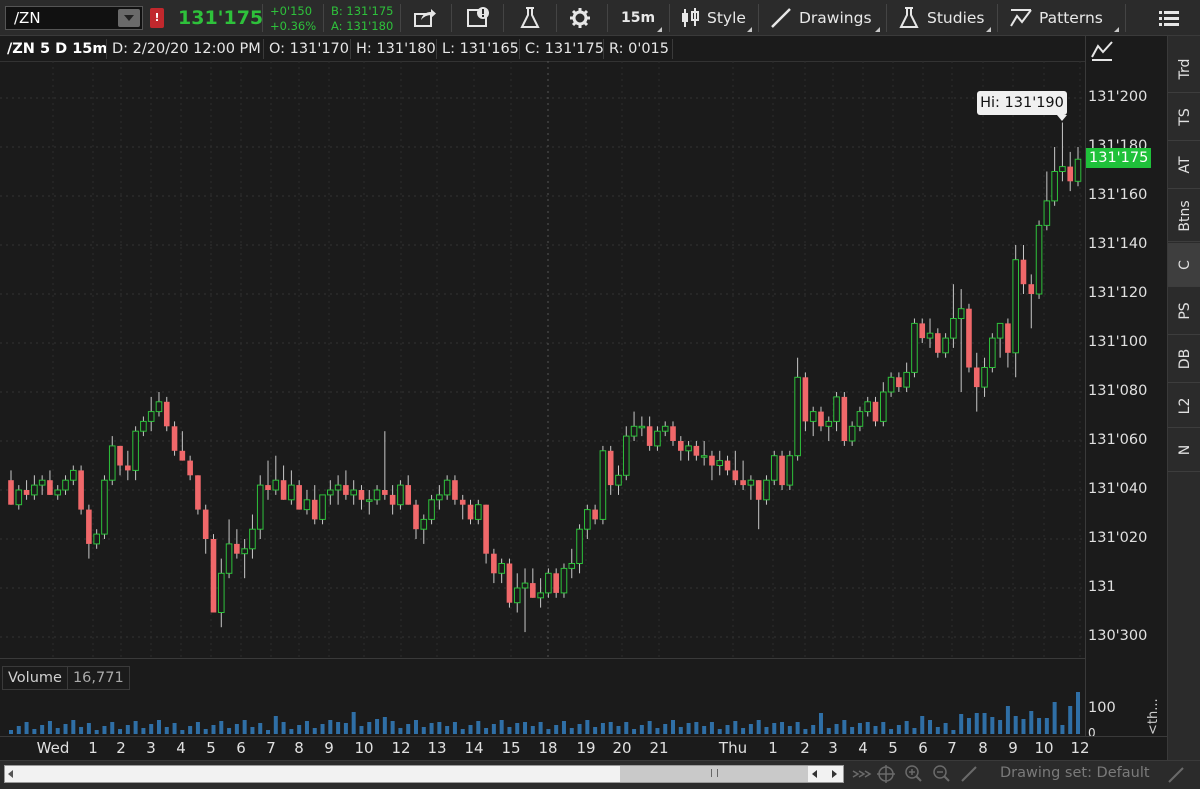  Describe the element at coordinates (833, 748) in the screenshot. I see `time-axis-label: 3` at that location.